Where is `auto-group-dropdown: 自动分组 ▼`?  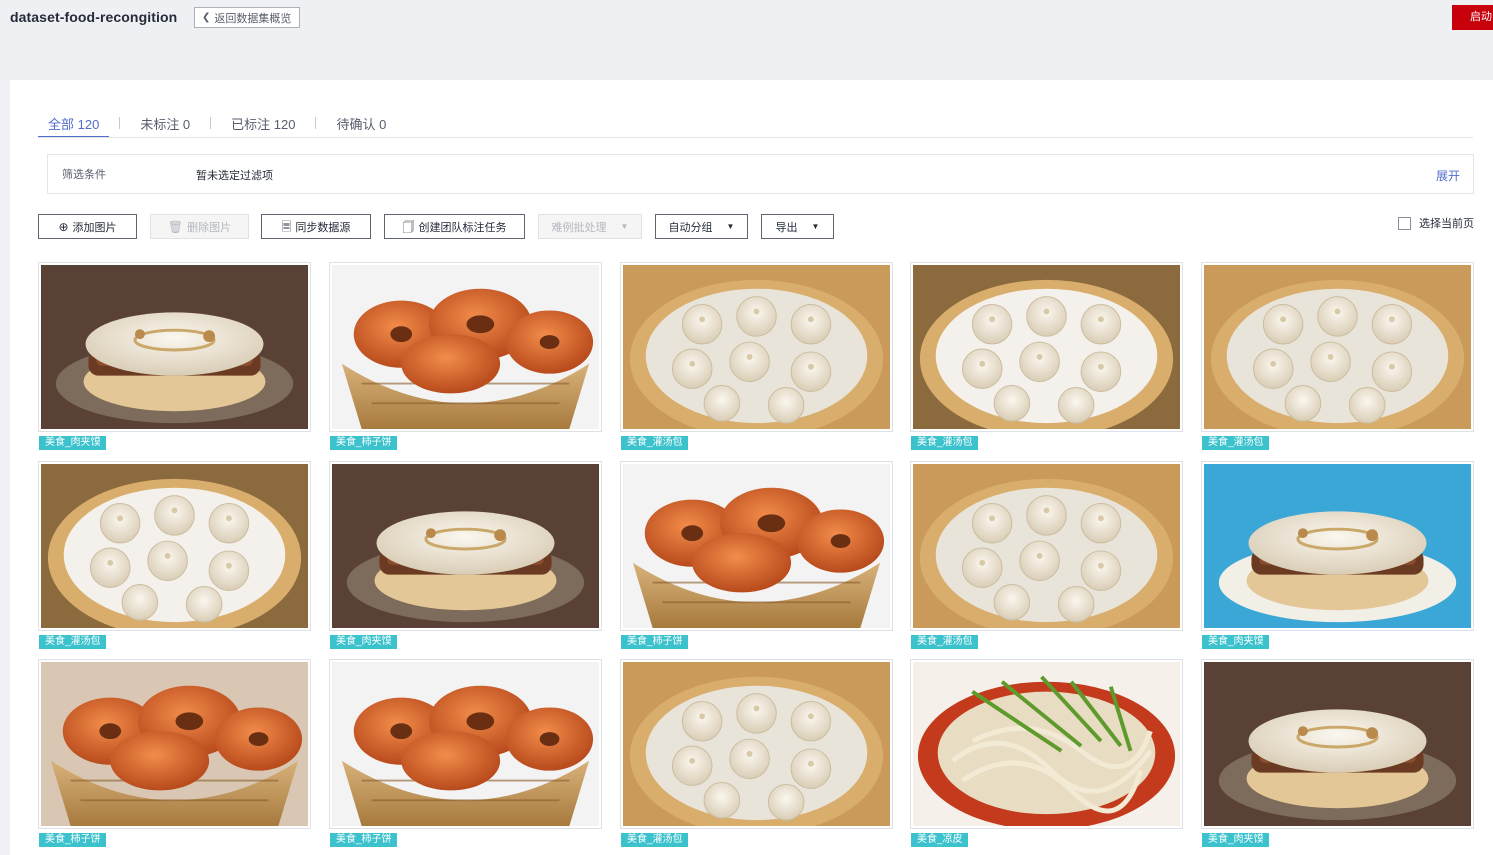
auto-group-dropdown: 自动分组 ▼ is located at coordinates (701, 226).